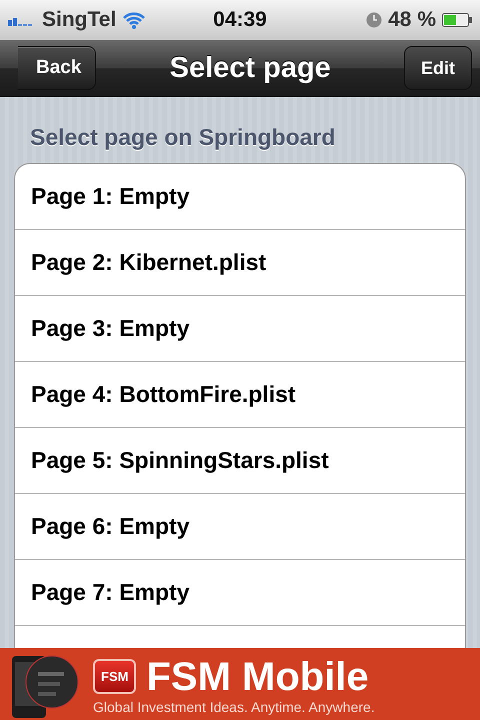 This screenshot has height=720, width=480. I want to click on page-row: Page 5: SpinningStars.plist, so click(240, 461).